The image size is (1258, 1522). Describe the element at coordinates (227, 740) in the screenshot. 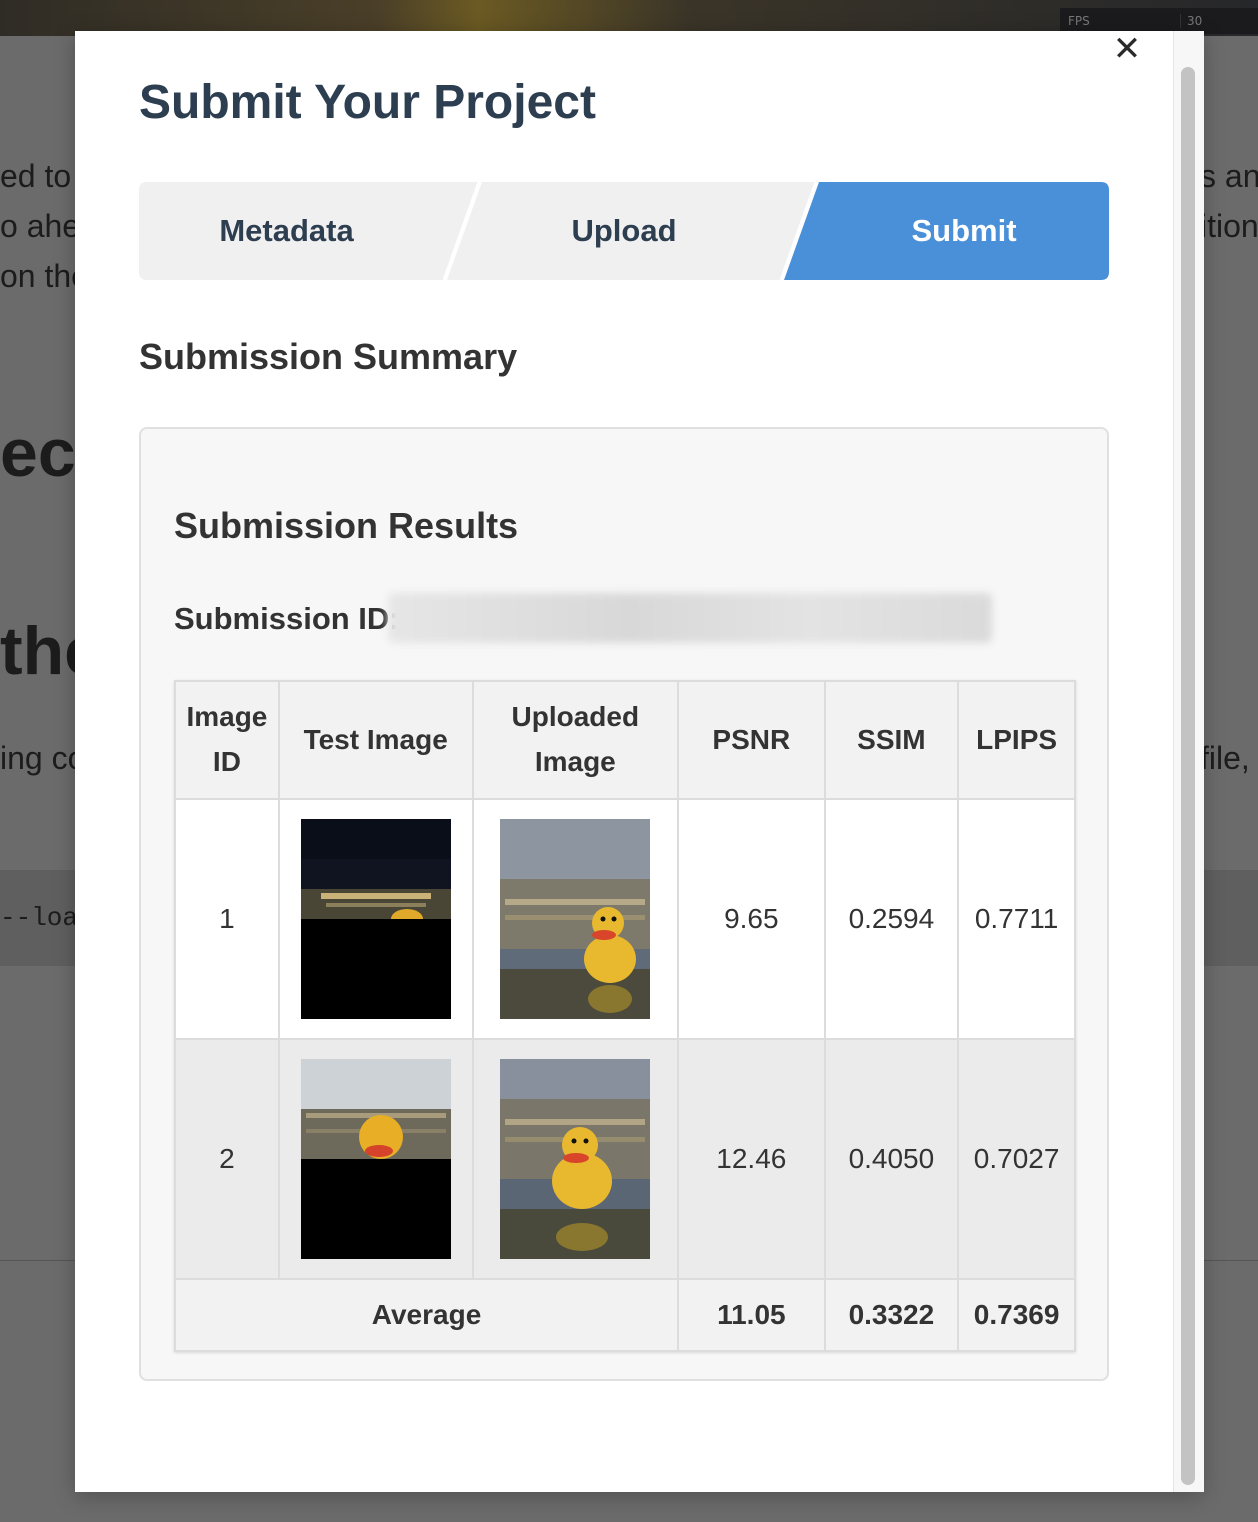

I see `column-header-image-id: Image ID` at that location.